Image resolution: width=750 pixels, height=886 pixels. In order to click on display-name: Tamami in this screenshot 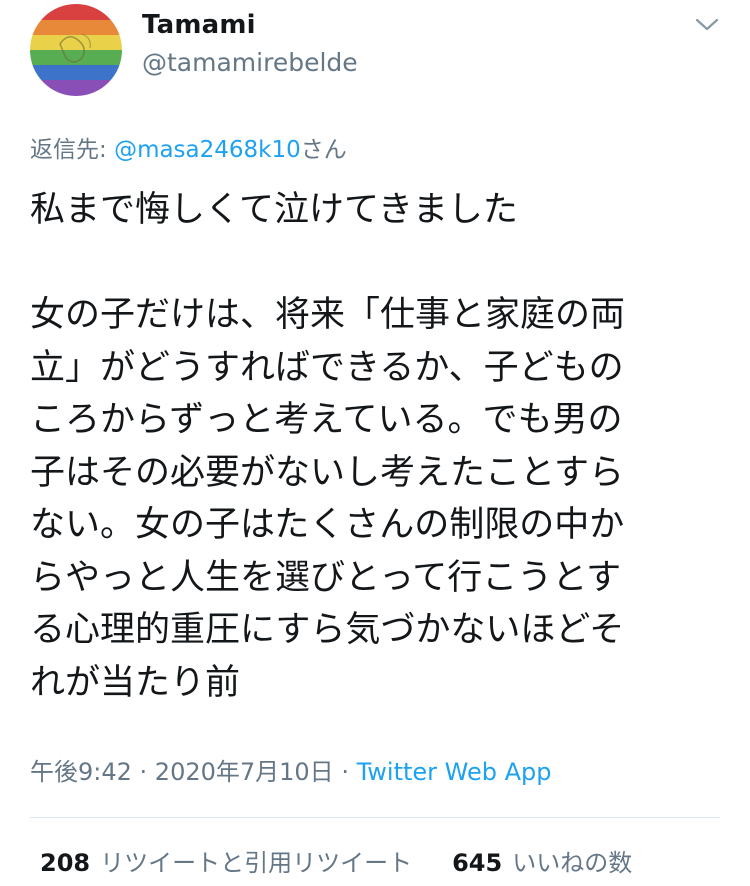, I will do `click(199, 25)`.